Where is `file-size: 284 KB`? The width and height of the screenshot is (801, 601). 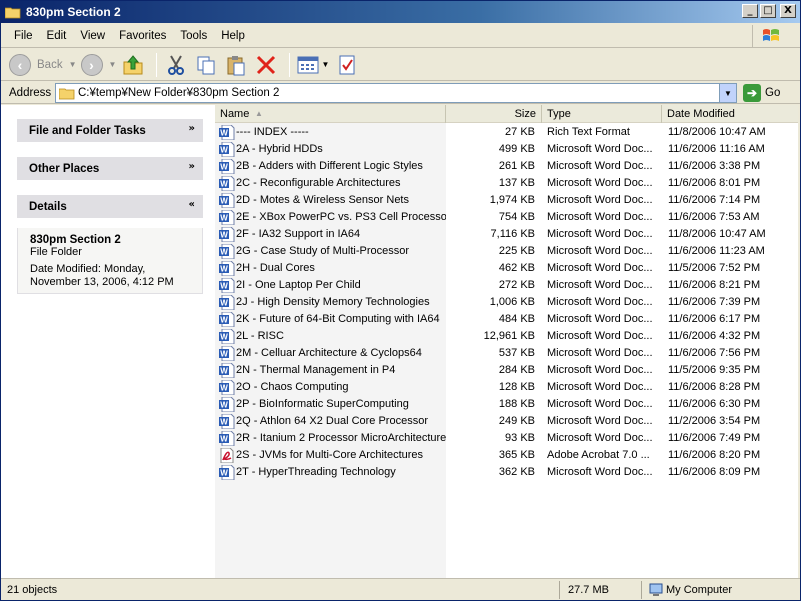
file-size: 284 KB is located at coordinates (516, 370).